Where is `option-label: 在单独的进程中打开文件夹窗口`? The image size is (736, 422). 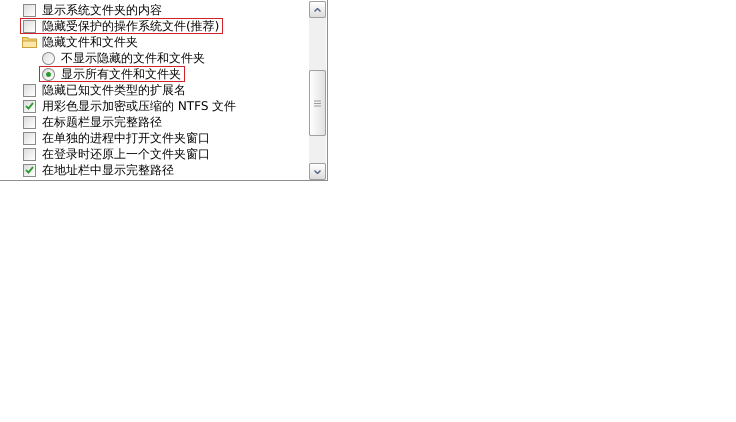
option-label: 在单独的进程中打开文件夹窗口 is located at coordinates (126, 138).